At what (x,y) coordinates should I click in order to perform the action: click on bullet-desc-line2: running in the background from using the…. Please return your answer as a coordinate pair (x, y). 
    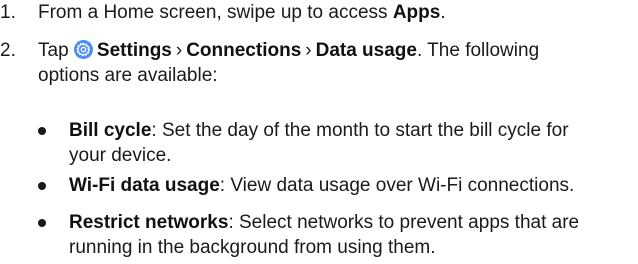
    Looking at the image, I should click on (252, 247).